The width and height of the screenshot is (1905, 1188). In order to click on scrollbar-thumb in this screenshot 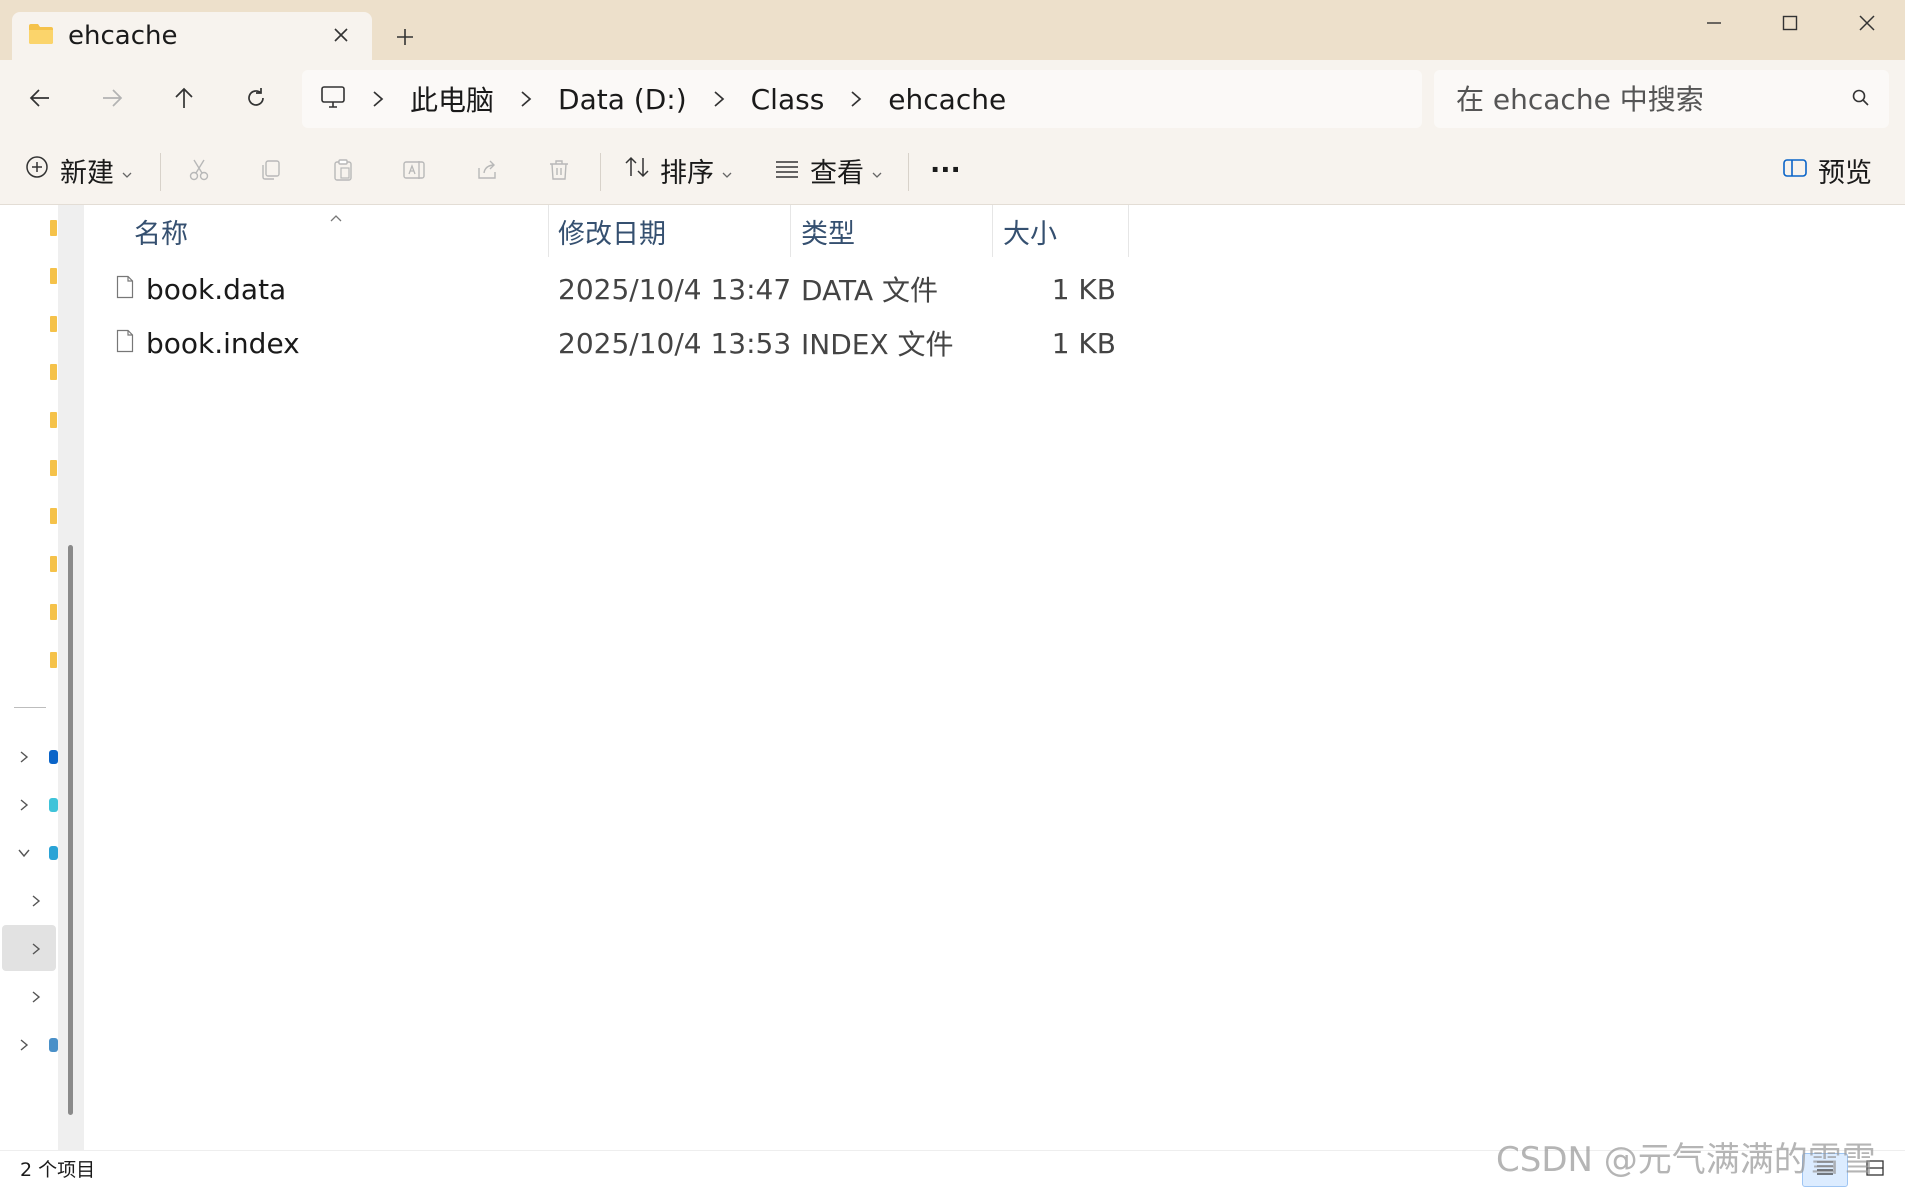, I will do `click(70, 830)`.